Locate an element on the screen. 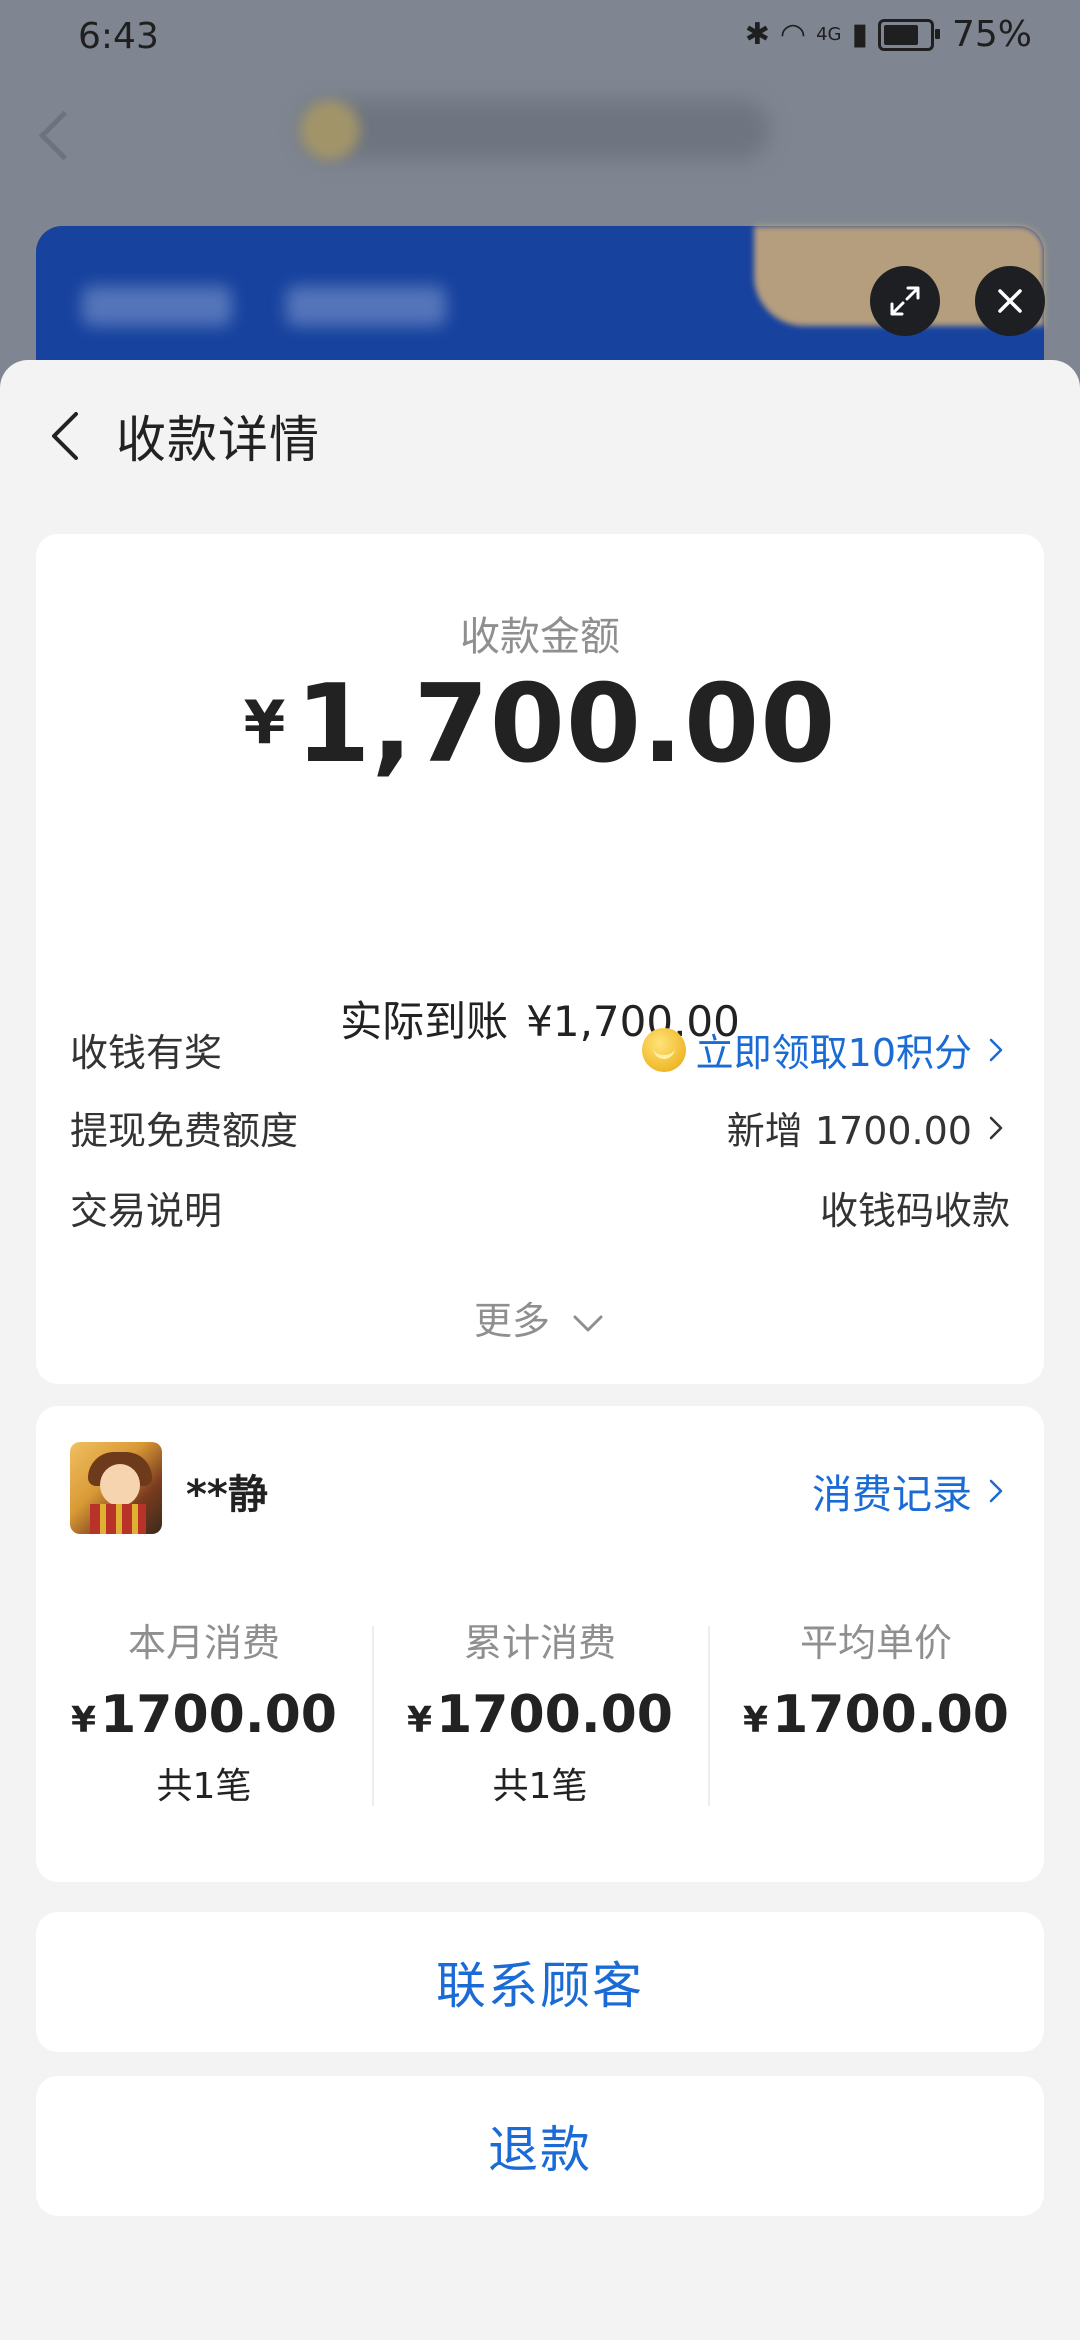  consumption-record-label: 消费记录 is located at coordinates (892, 1495).